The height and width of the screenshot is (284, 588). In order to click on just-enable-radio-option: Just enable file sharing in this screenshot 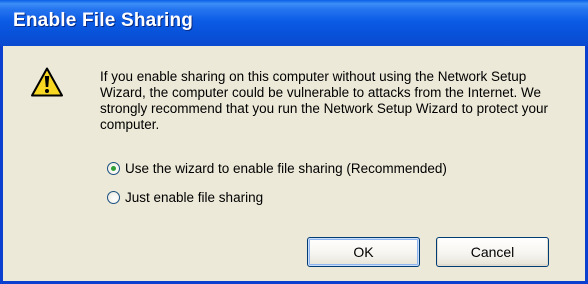, I will do `click(185, 197)`.